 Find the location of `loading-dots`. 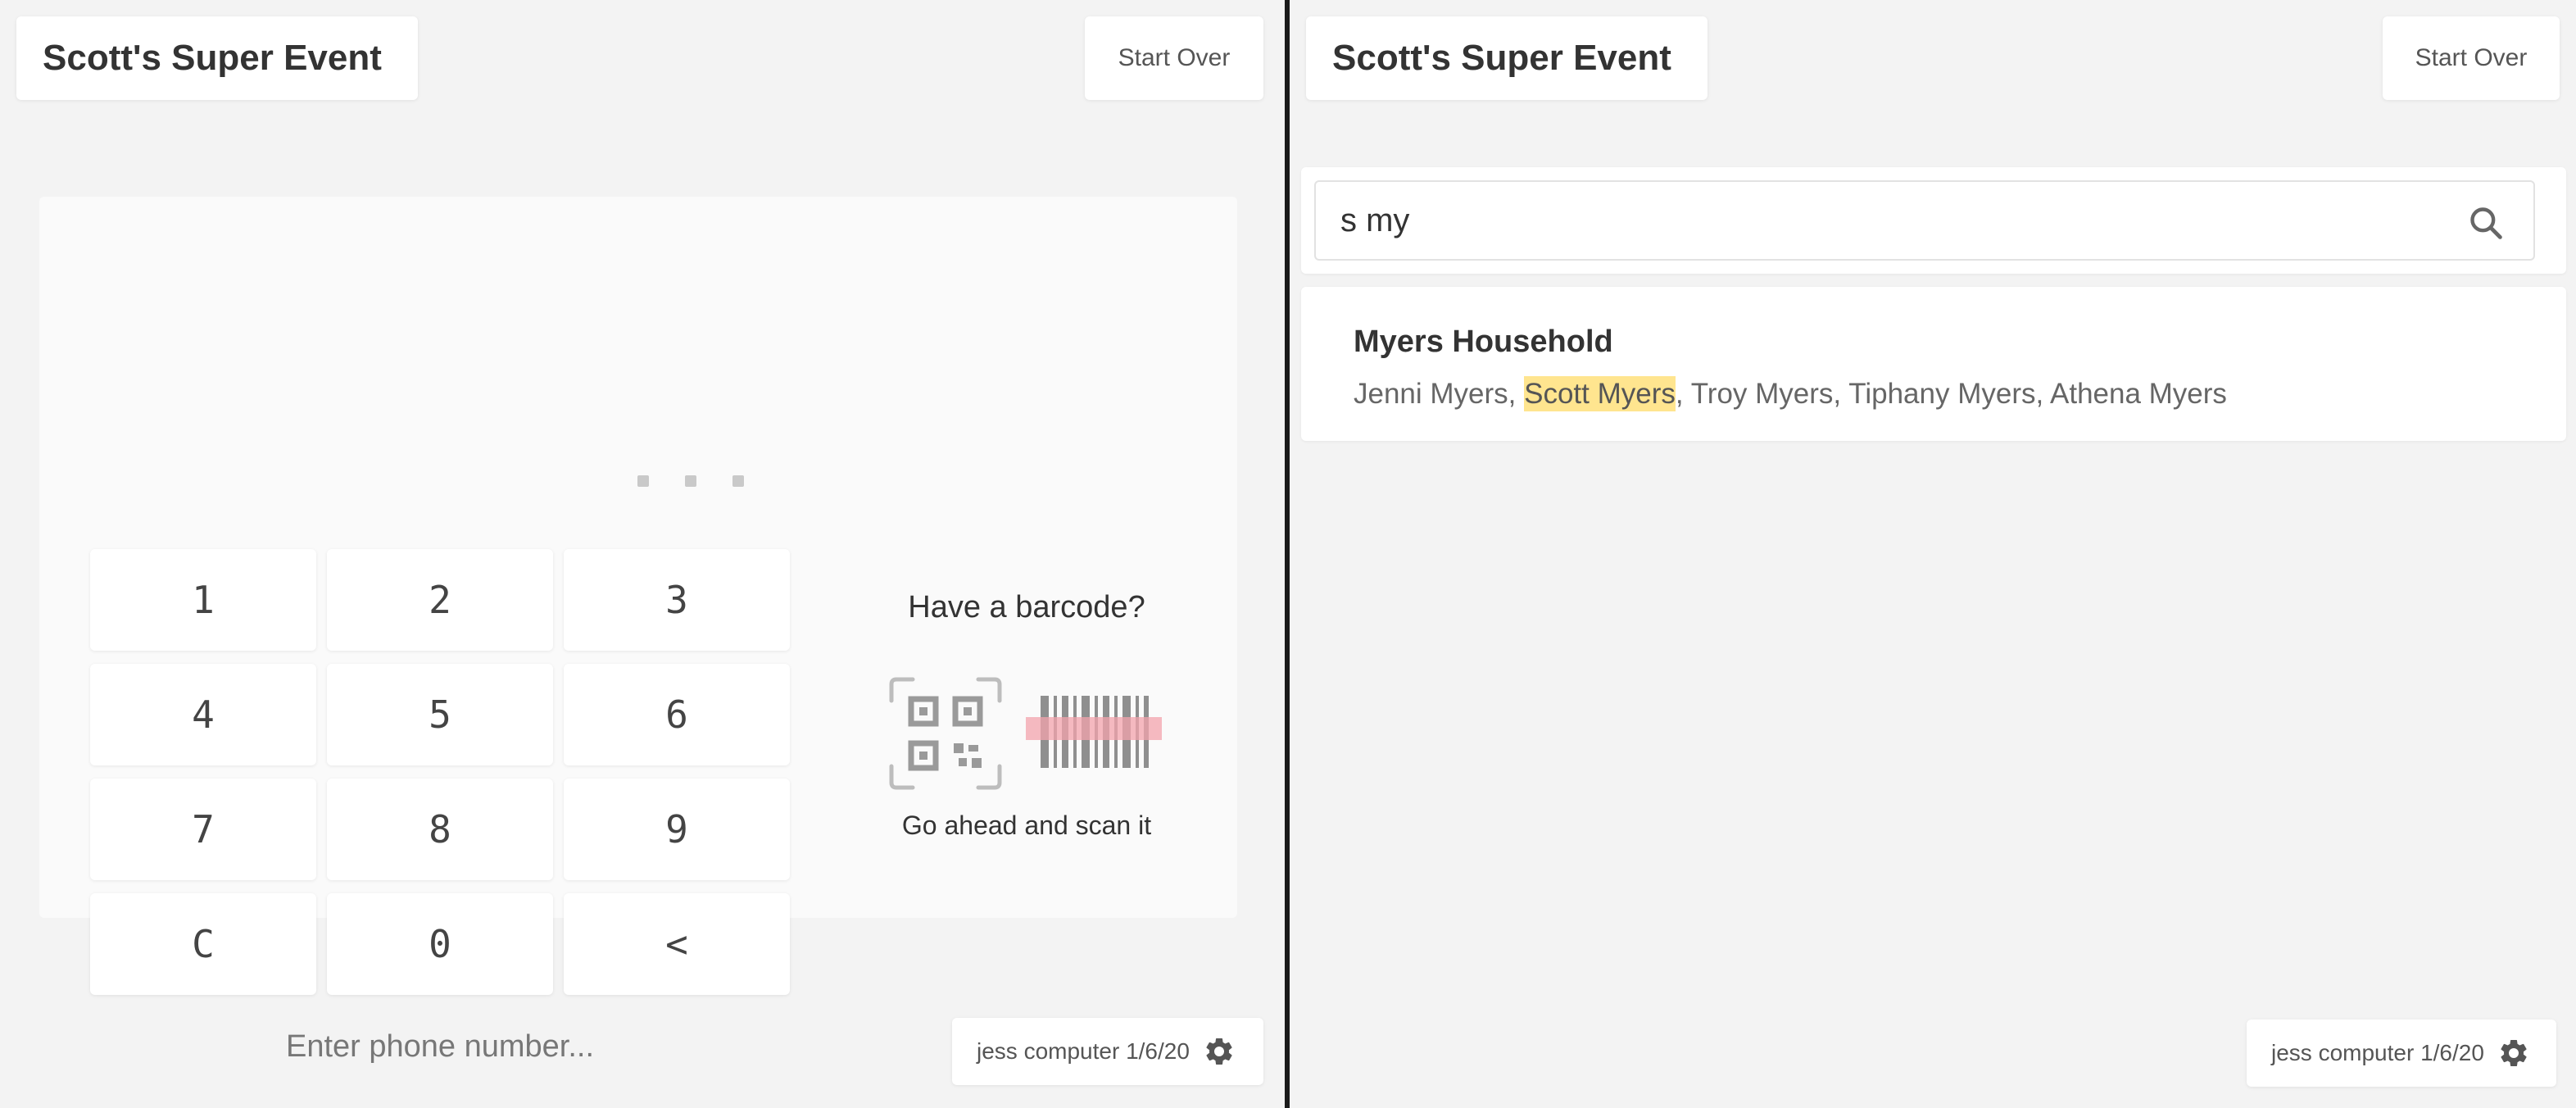

loading-dots is located at coordinates (690, 483).